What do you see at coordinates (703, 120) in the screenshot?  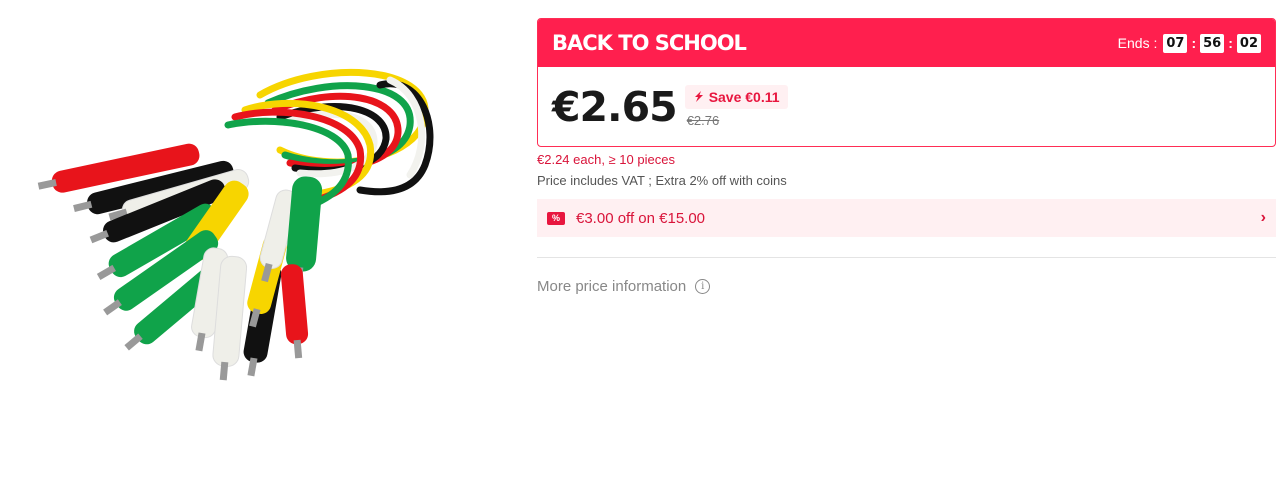 I see `original-price: €2.76` at bounding box center [703, 120].